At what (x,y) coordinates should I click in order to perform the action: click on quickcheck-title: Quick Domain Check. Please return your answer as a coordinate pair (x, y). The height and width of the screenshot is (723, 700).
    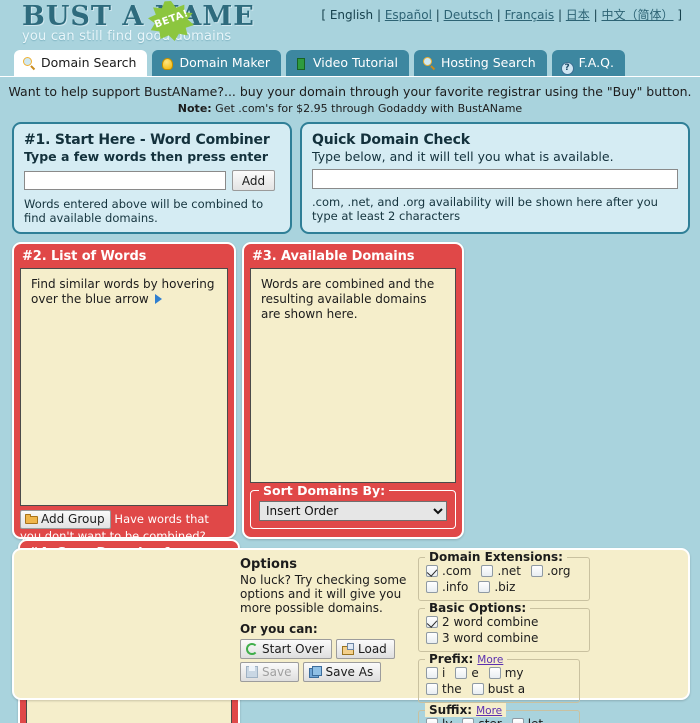
    Looking at the image, I should click on (391, 140).